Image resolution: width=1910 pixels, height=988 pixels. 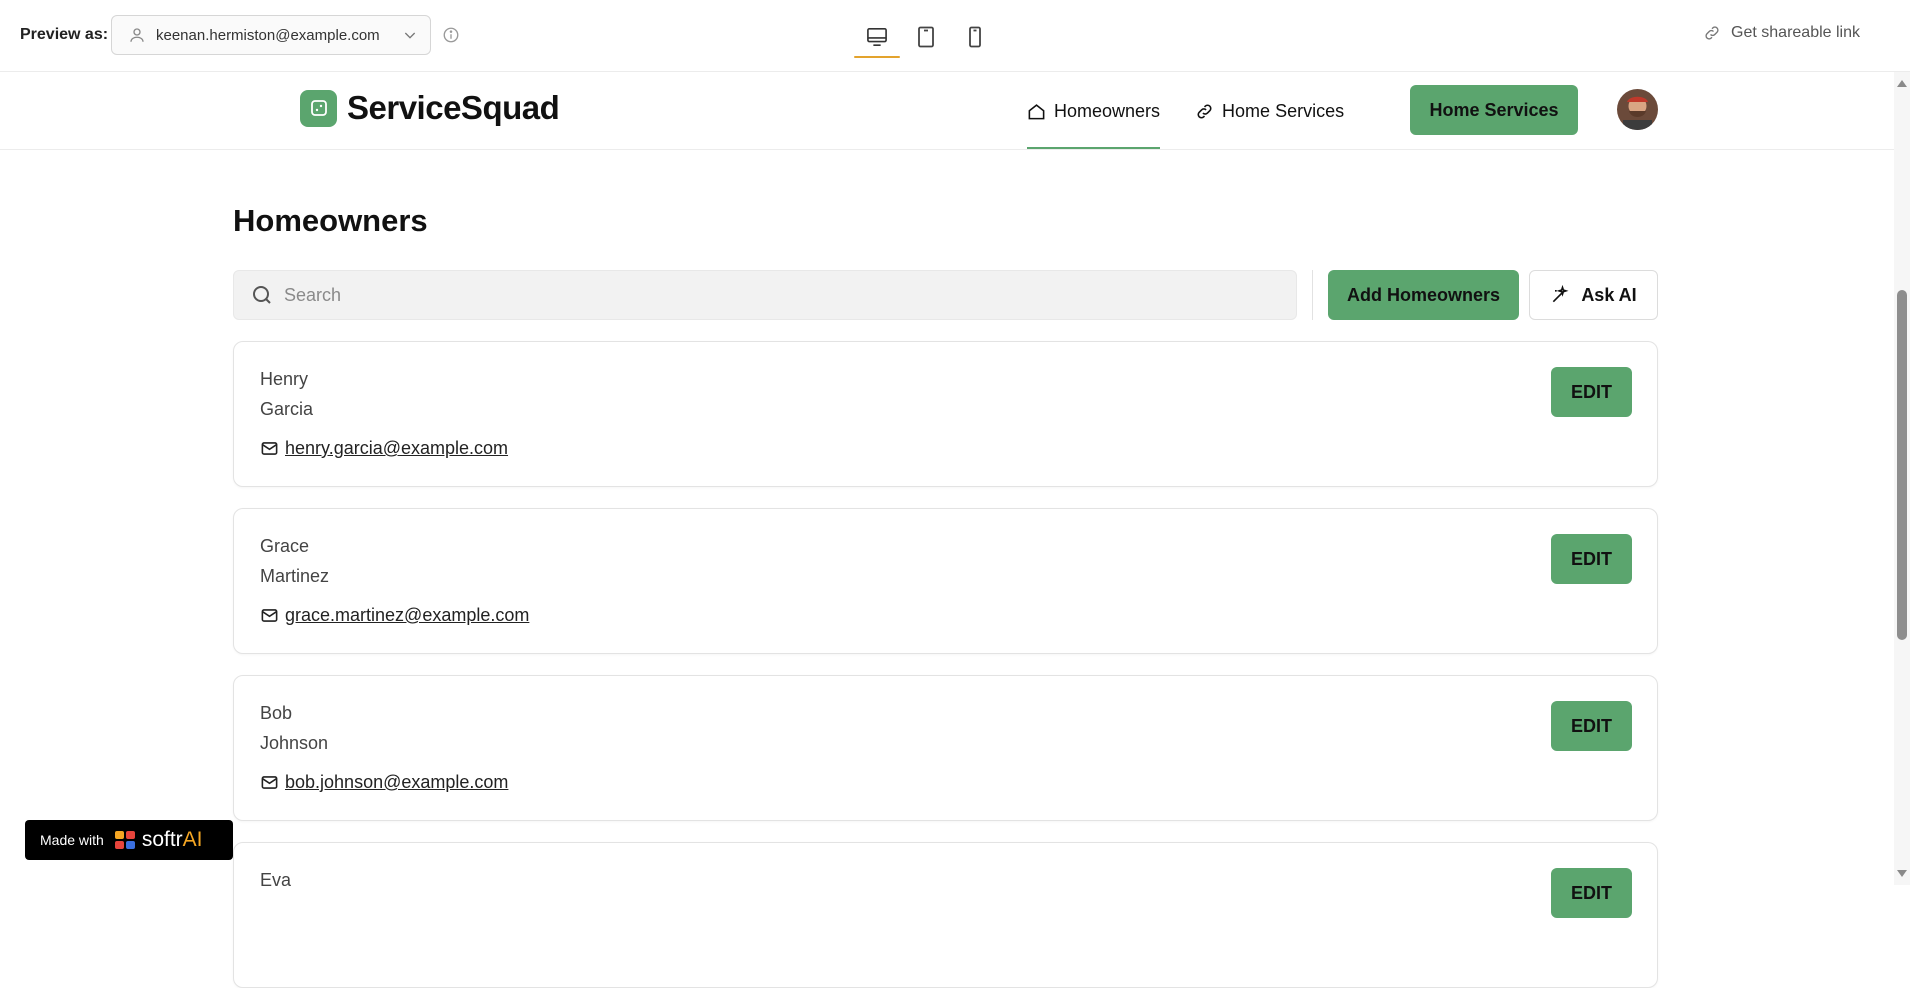 I want to click on brand-name: ServiceSquad, so click(x=453, y=107).